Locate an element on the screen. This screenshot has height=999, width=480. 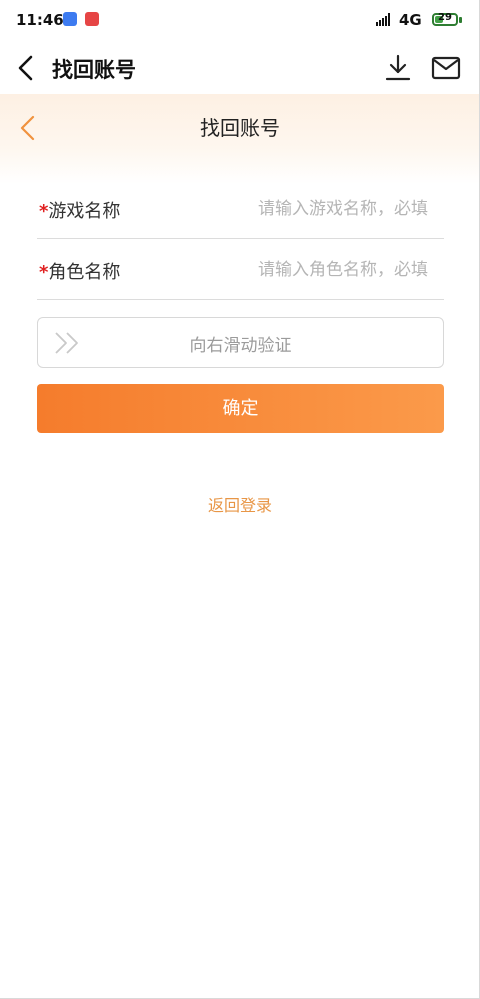
game-name-label-text: 游戏名称 is located at coordinates (84, 211).